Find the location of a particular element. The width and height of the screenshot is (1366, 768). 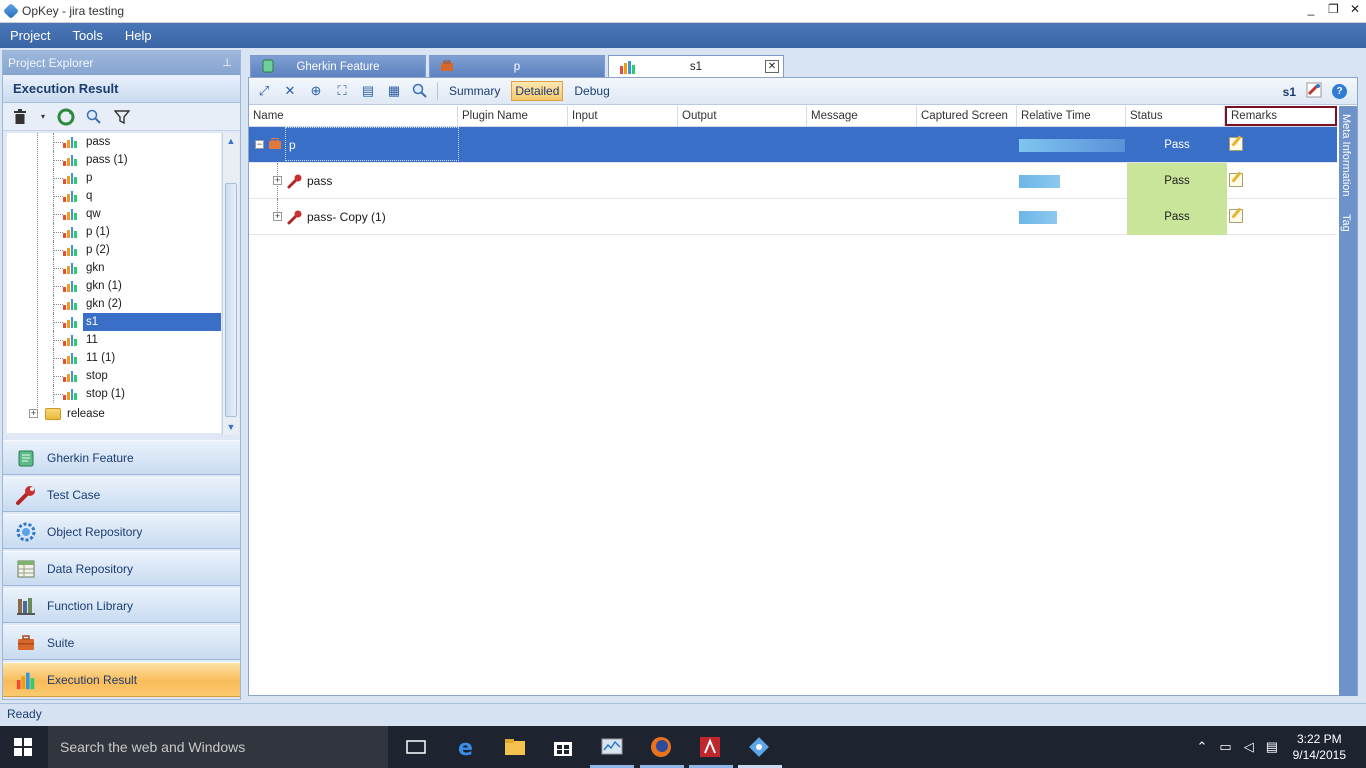

tree-item: p is located at coordinates (114, 178).